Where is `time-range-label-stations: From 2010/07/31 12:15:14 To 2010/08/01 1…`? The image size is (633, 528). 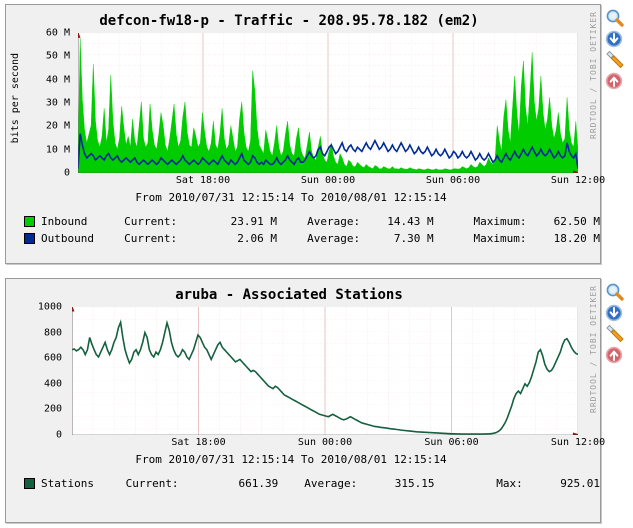
time-range-label-stations: From 2010/07/31 12:15:14 To 2010/08/01 1… is located at coordinates (291, 459).